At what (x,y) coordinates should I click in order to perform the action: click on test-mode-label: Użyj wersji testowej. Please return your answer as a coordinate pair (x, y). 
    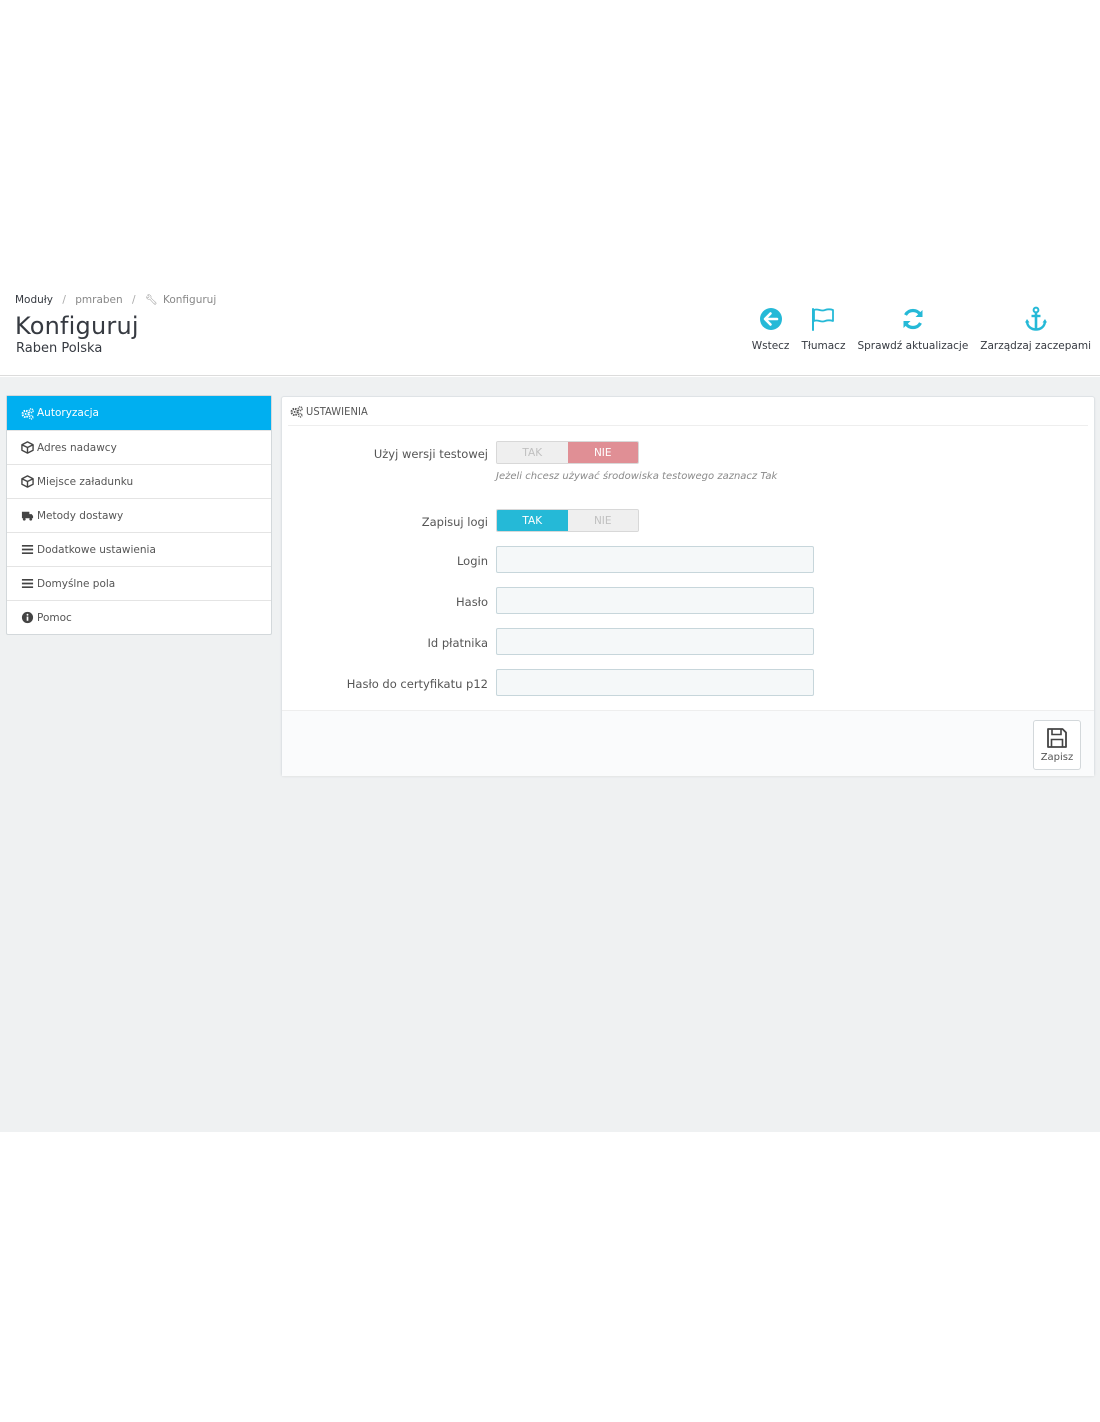
    Looking at the image, I should click on (430, 454).